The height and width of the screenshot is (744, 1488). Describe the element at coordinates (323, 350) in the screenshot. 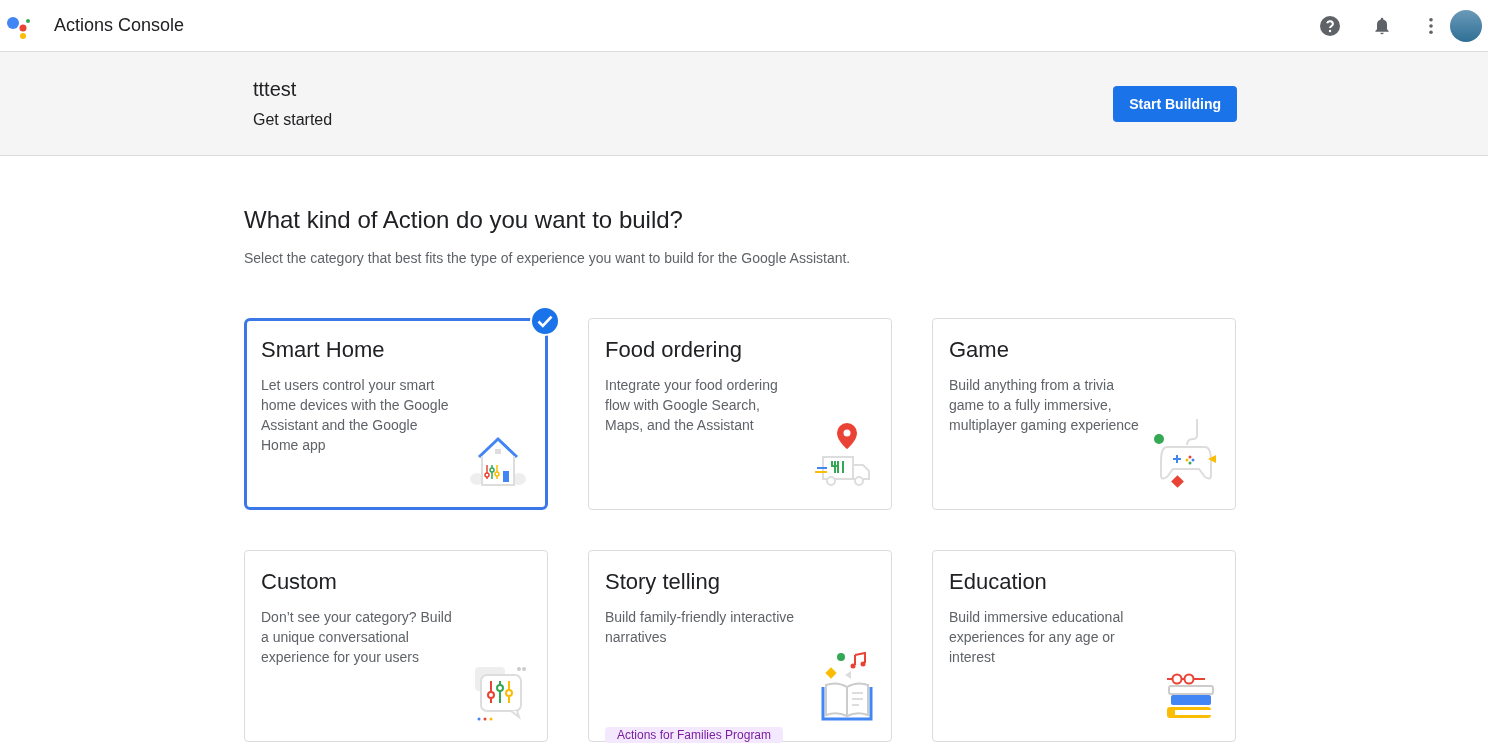

I see `card-title: Smart Home` at that location.